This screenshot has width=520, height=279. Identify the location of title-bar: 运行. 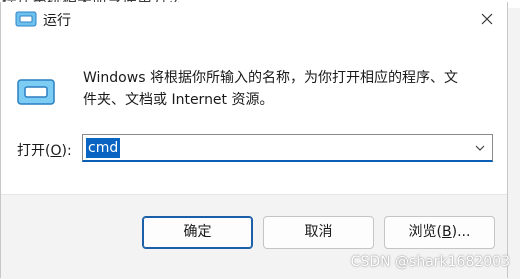
(254, 19).